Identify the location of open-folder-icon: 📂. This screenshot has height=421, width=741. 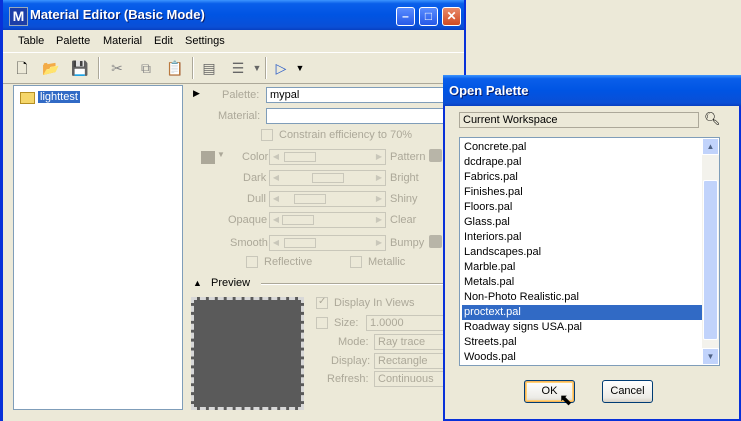
(51, 68).